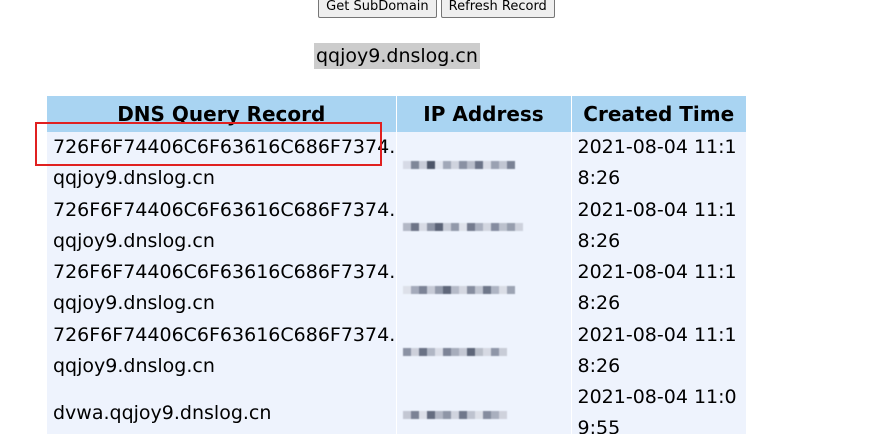 This screenshot has width=873, height=434. Describe the element at coordinates (657, 410) in the screenshot. I see `created-time-cell: 2021-08-04 11:09:55` at that location.